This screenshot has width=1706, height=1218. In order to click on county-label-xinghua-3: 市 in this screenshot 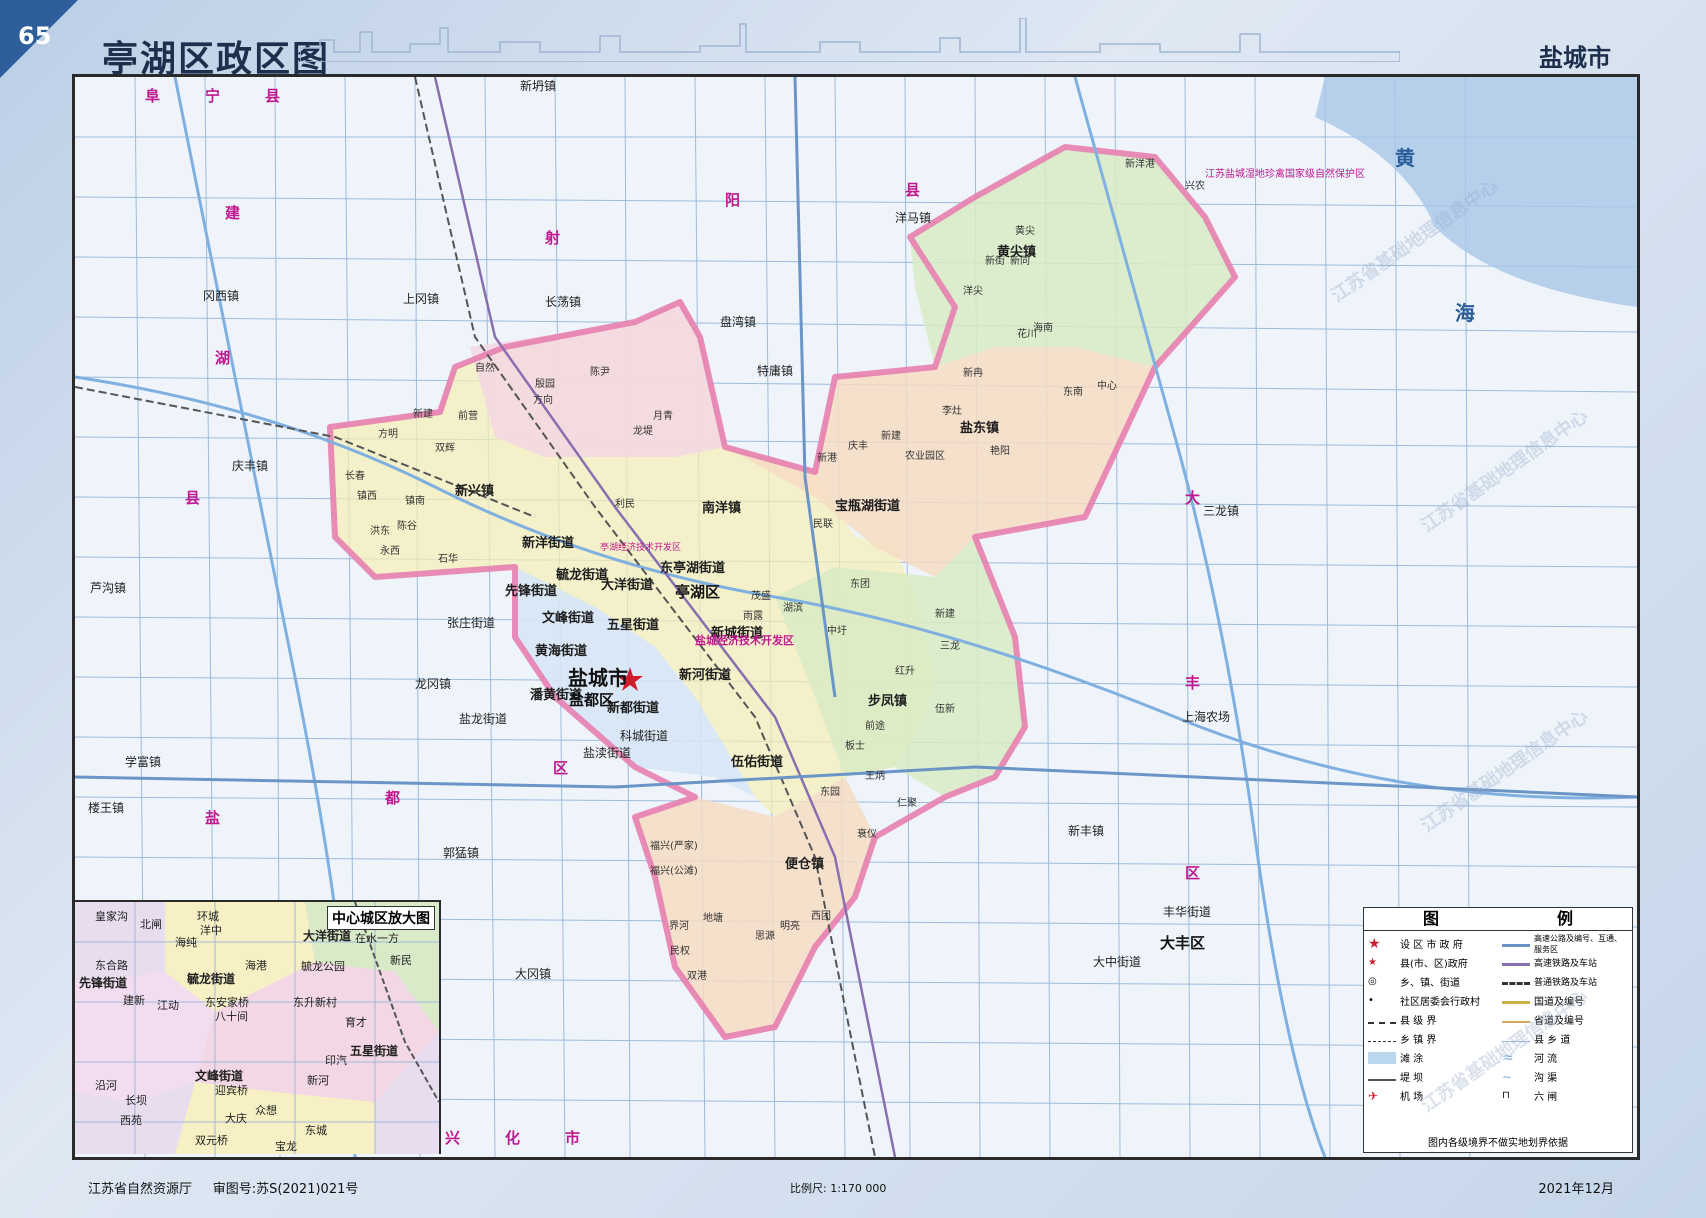, I will do `click(573, 1138)`.